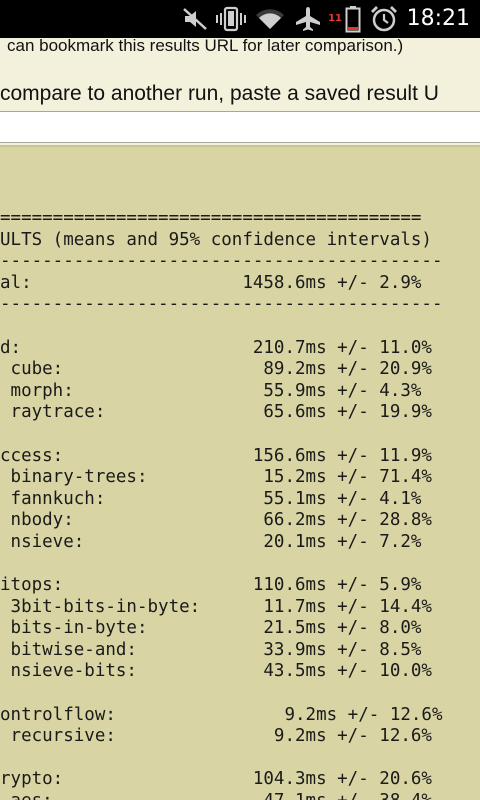 The width and height of the screenshot is (480, 800). Describe the element at coordinates (211, 541) in the screenshot. I see `result-line: nsieve: 20.1ms +/- 7.2%` at that location.